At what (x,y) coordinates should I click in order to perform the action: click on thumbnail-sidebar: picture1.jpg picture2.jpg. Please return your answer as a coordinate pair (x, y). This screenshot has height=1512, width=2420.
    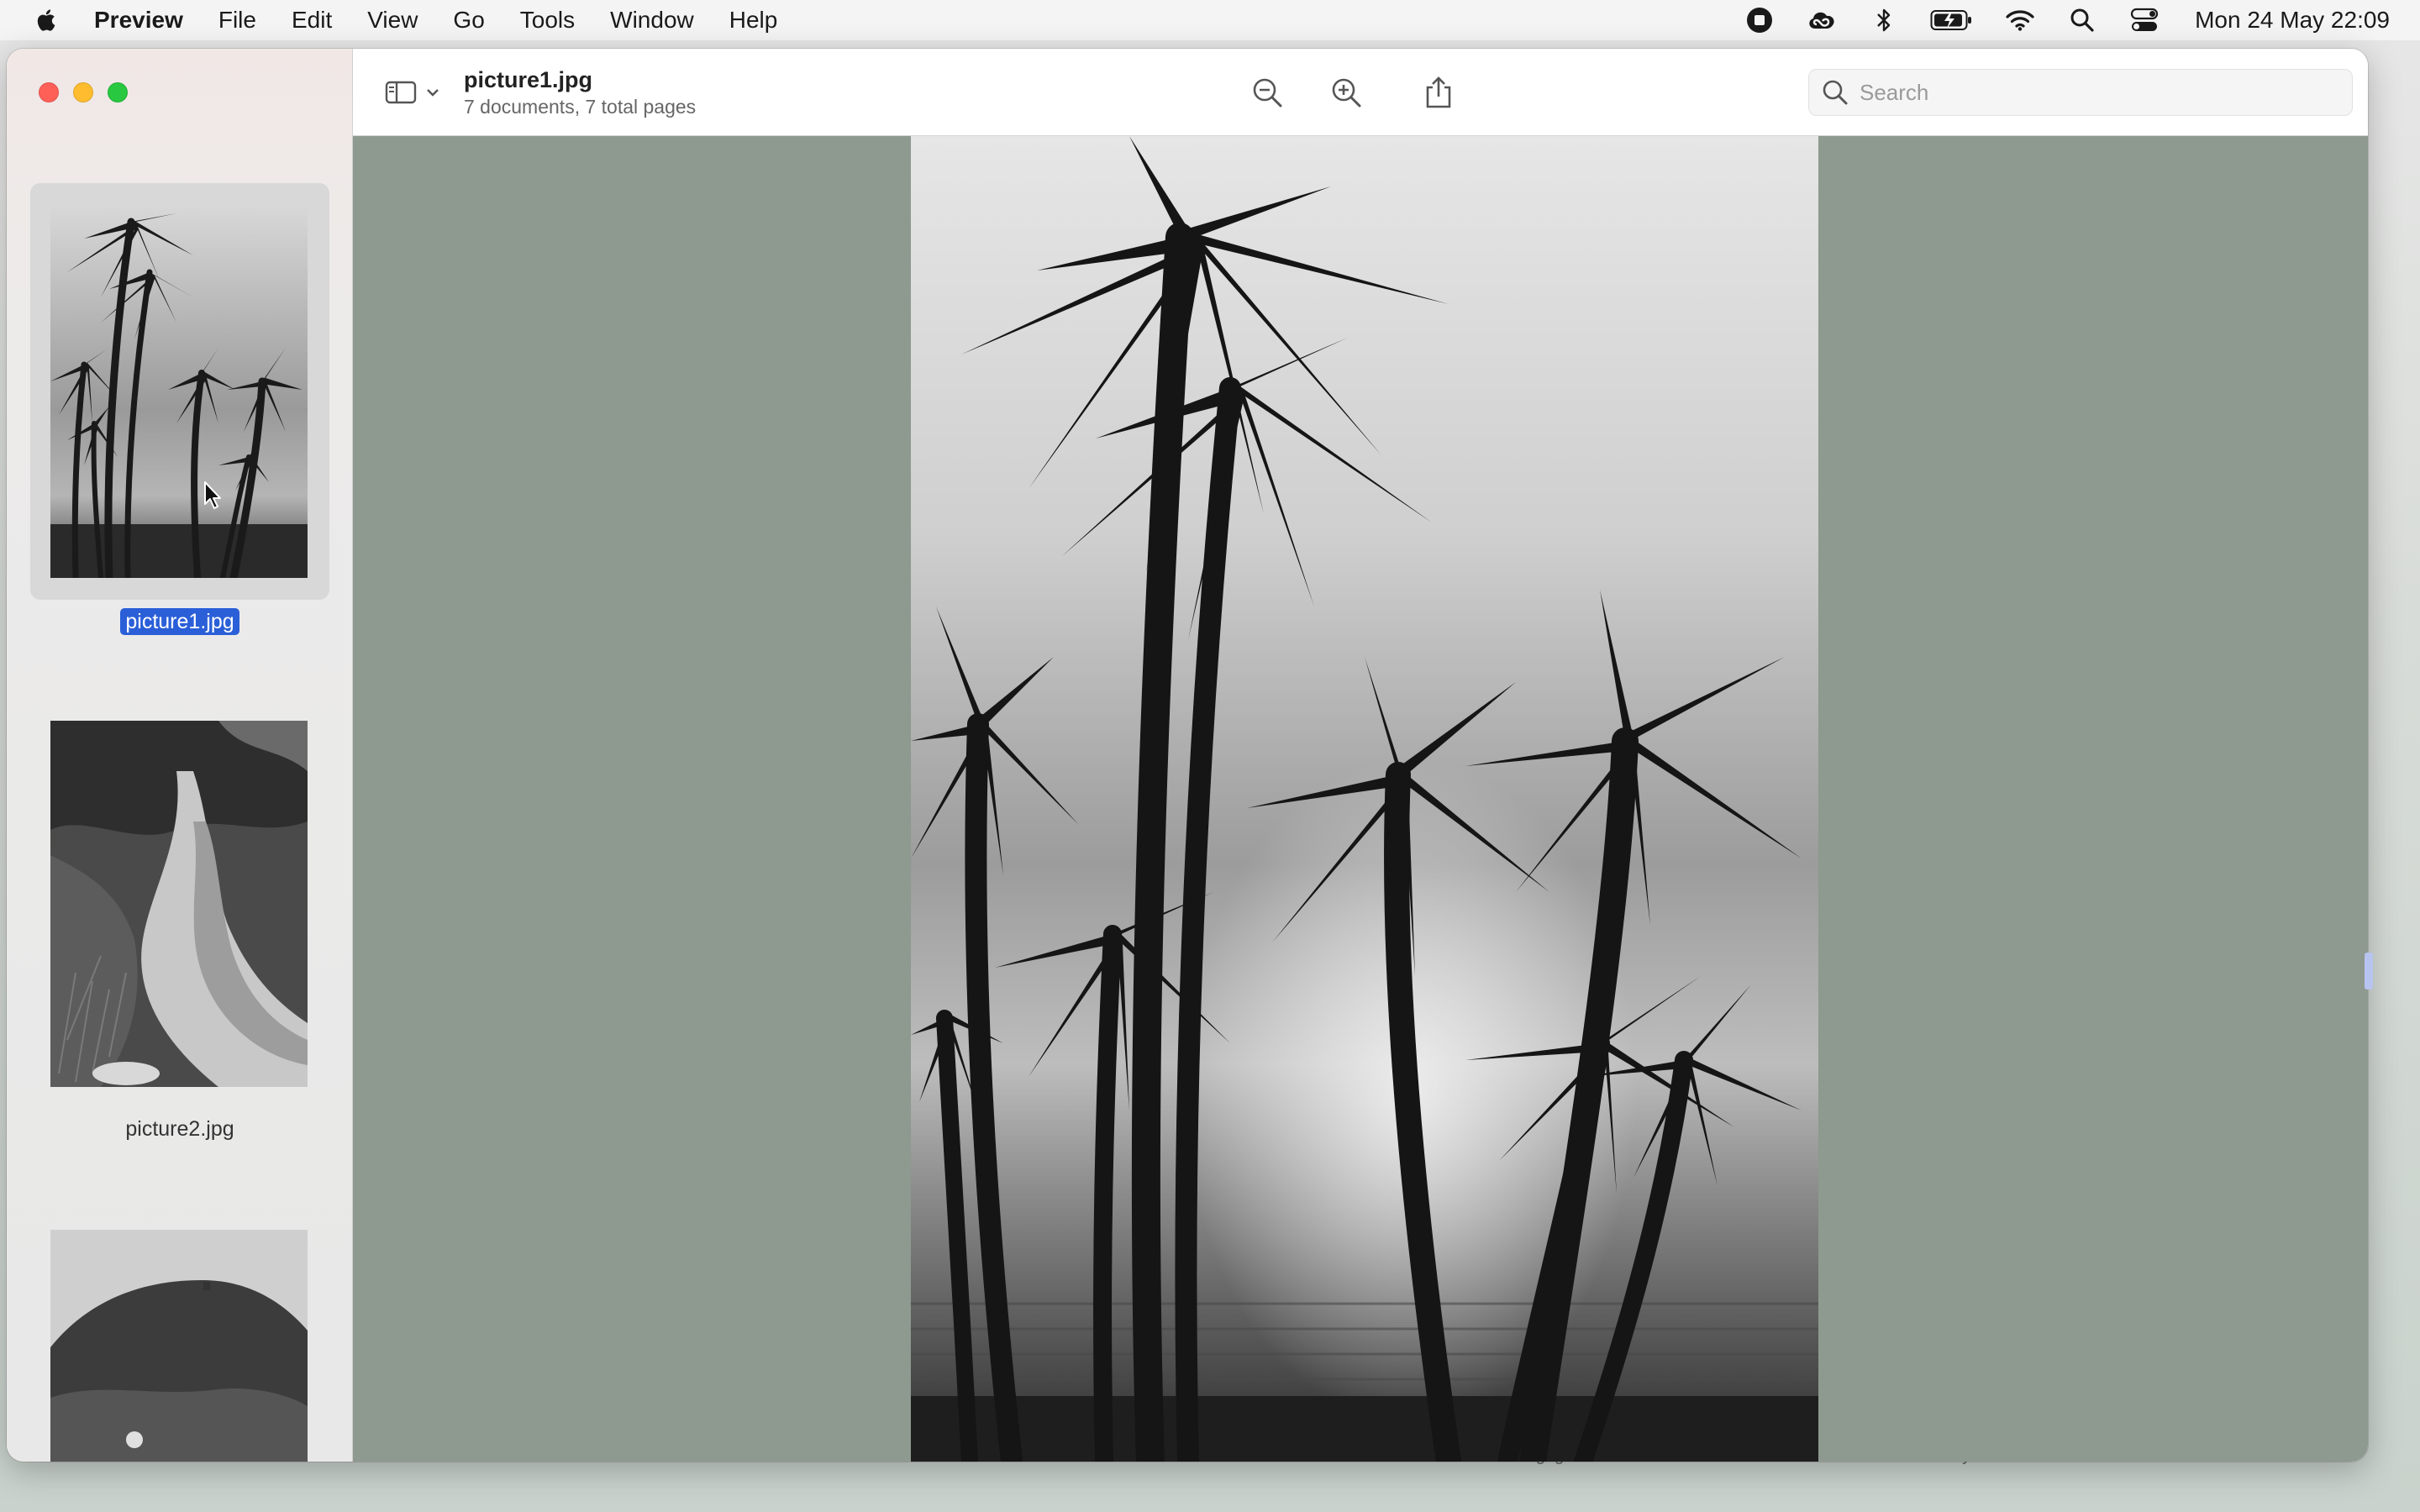
    Looking at the image, I should click on (180, 755).